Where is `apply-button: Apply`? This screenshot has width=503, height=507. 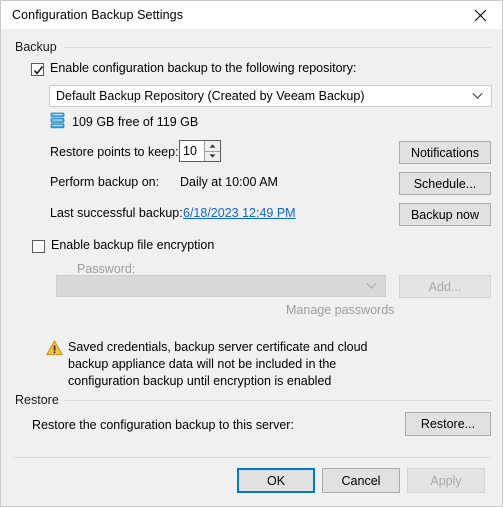
apply-button: Apply is located at coordinates (446, 480).